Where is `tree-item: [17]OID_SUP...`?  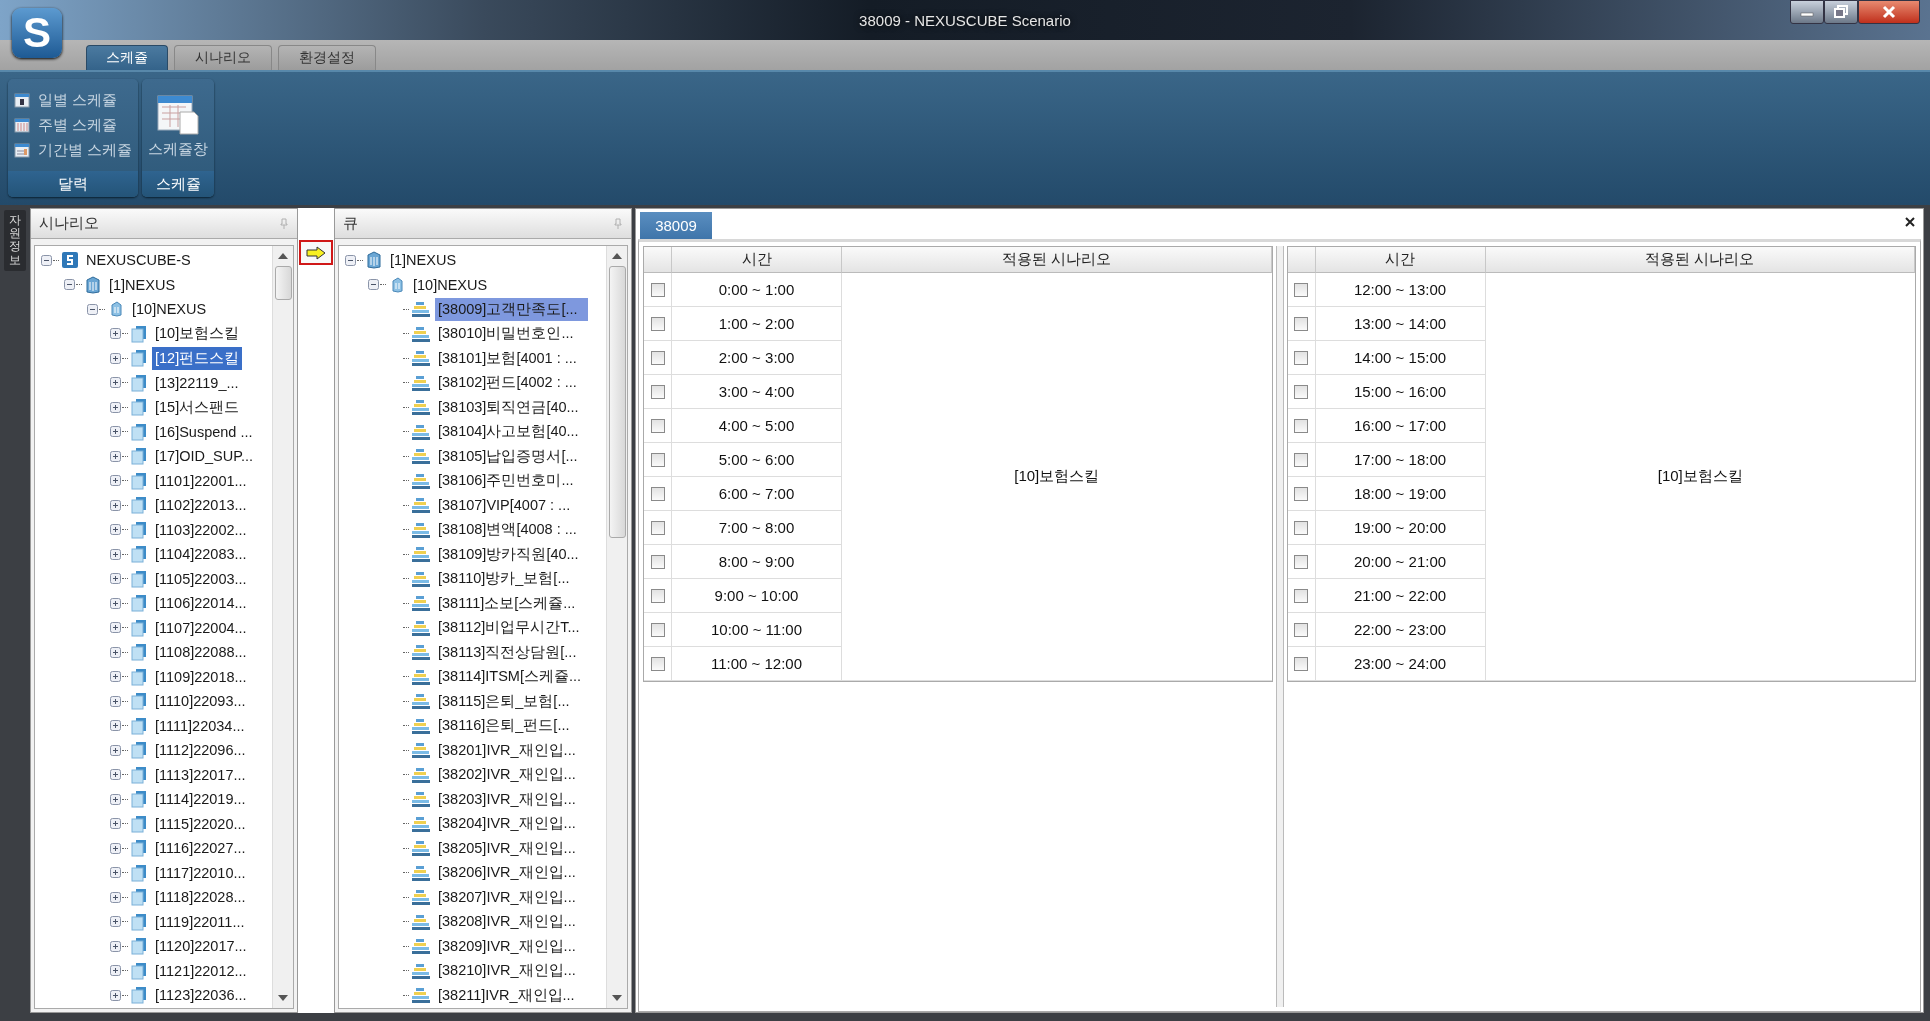 tree-item: [17]OID_SUP... is located at coordinates (204, 456).